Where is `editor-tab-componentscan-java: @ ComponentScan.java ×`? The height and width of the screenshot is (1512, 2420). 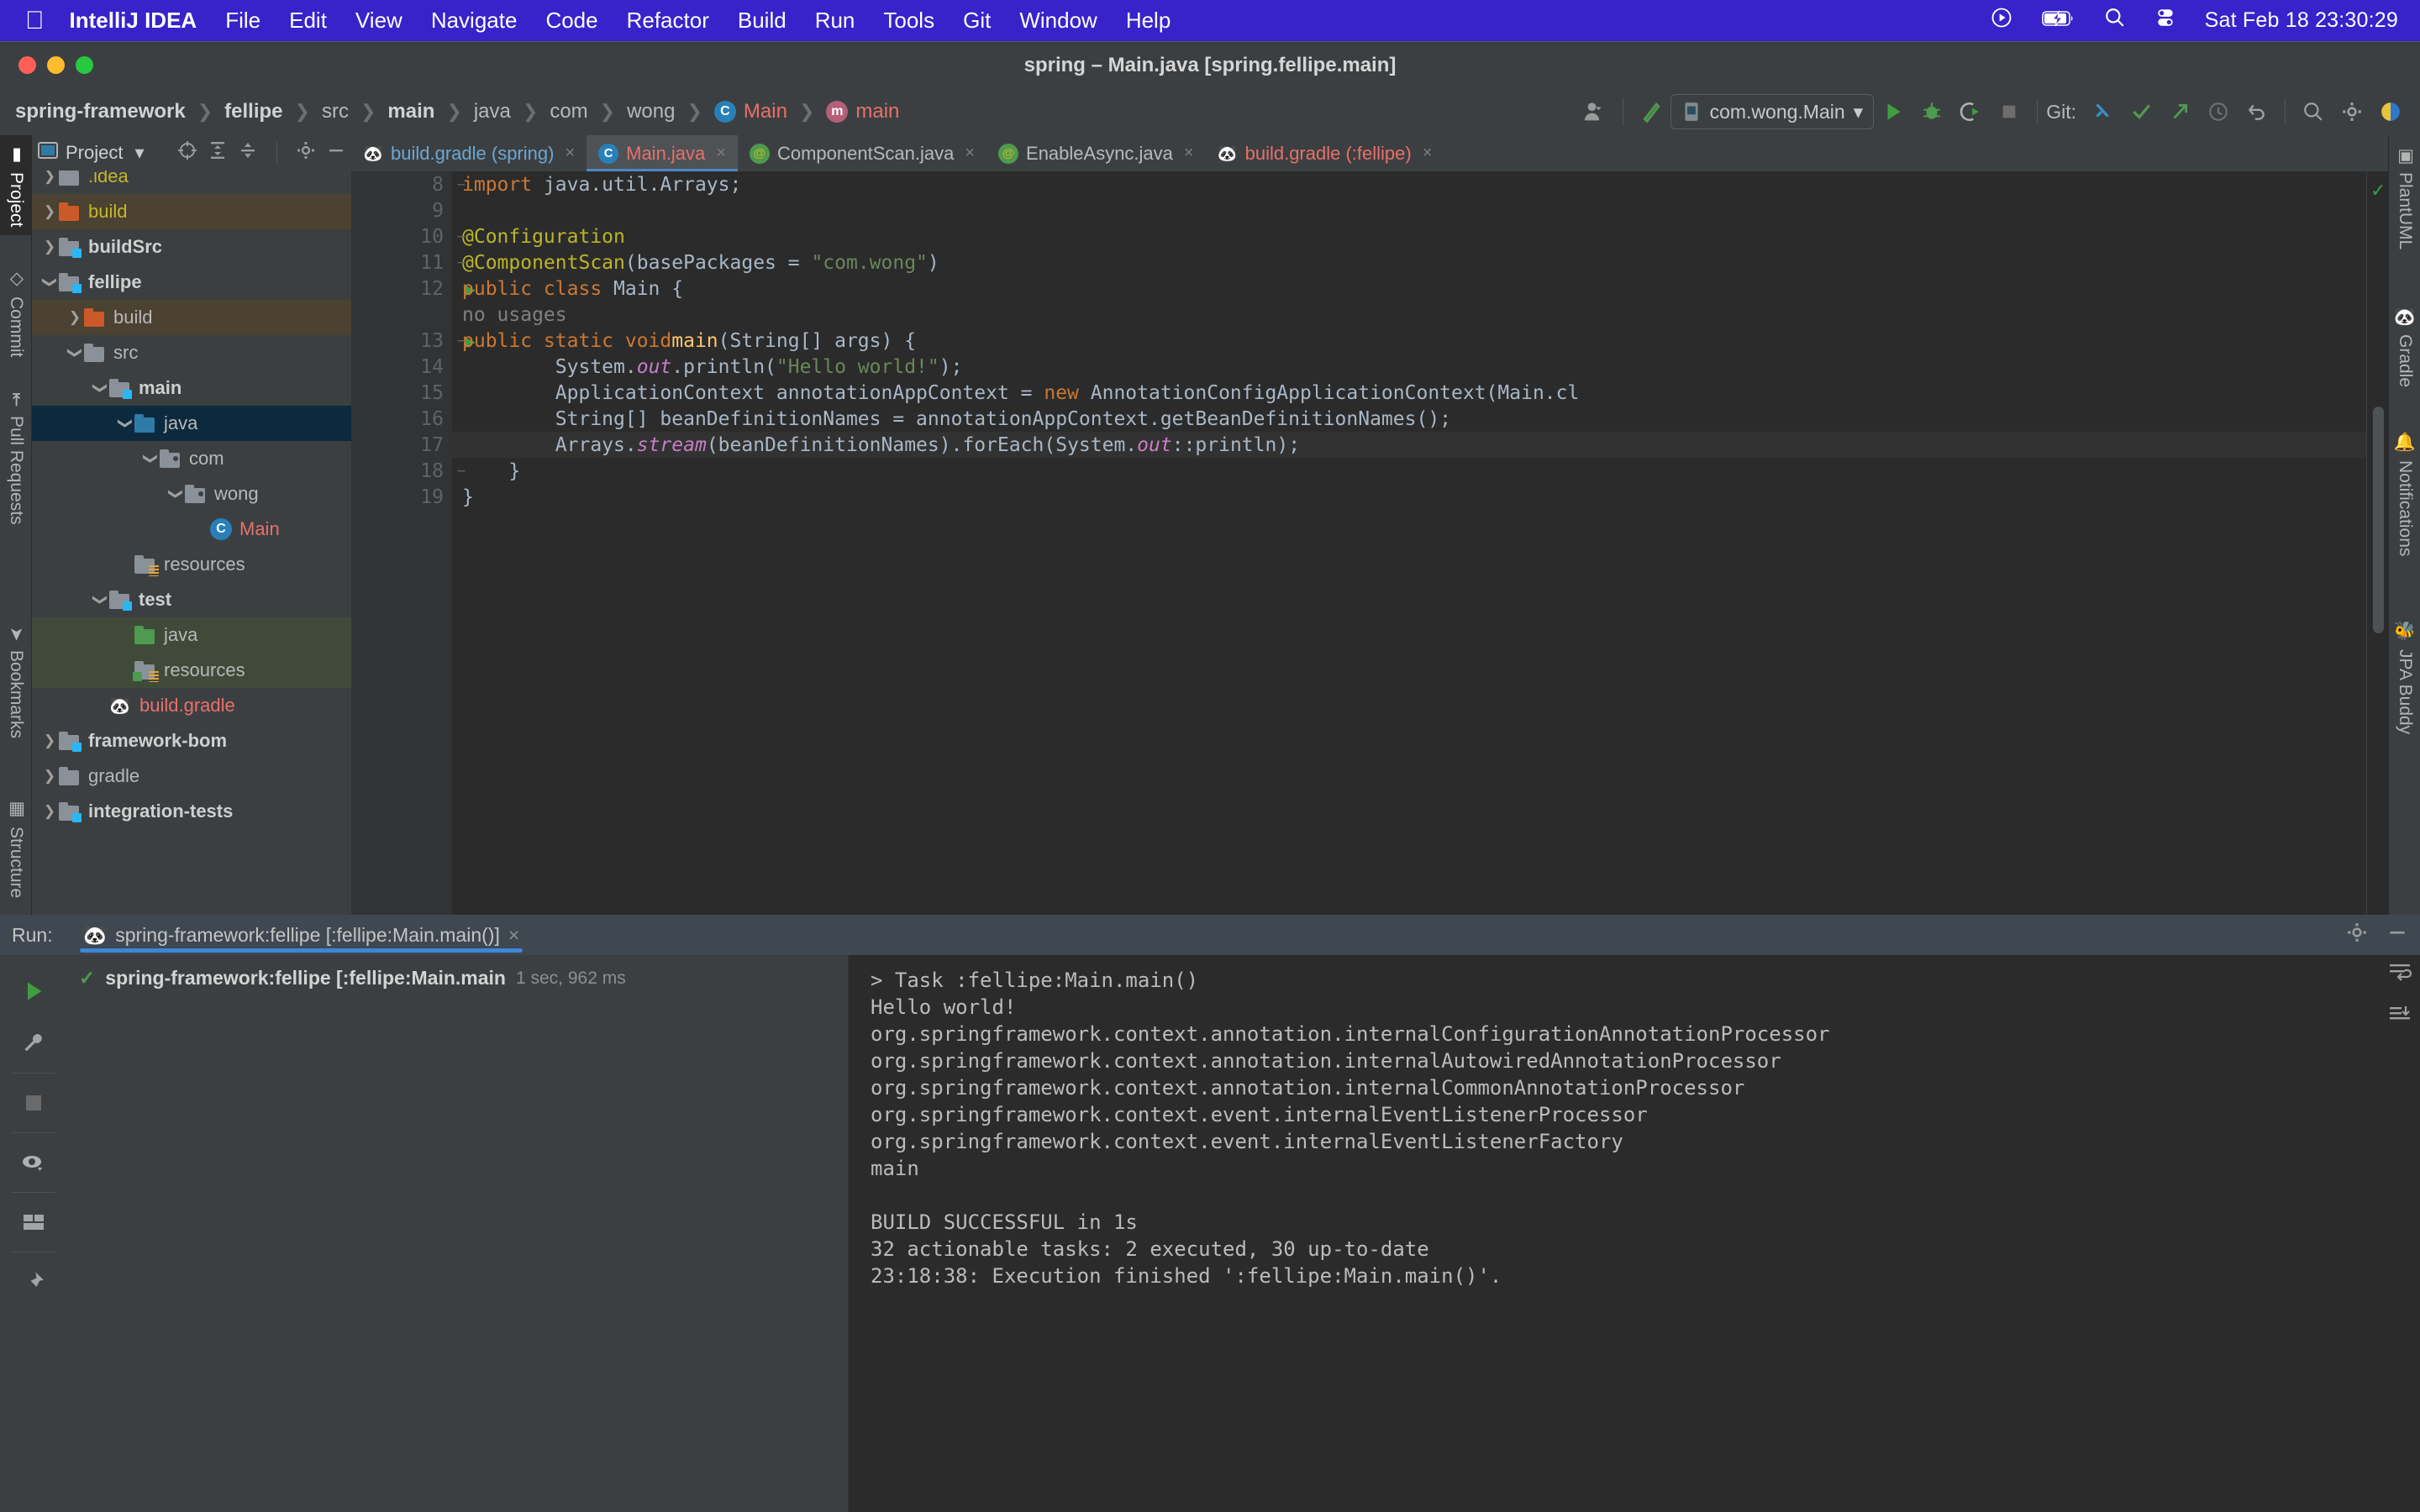
editor-tab-componentscan-java: @ ComponentScan.java × is located at coordinates (862, 153).